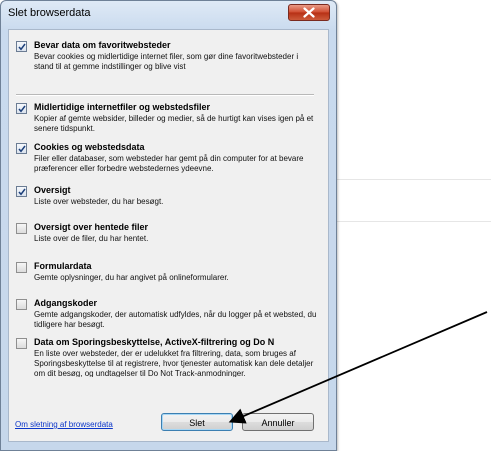  I want to click on annotation-arrow, so click(358, 367).